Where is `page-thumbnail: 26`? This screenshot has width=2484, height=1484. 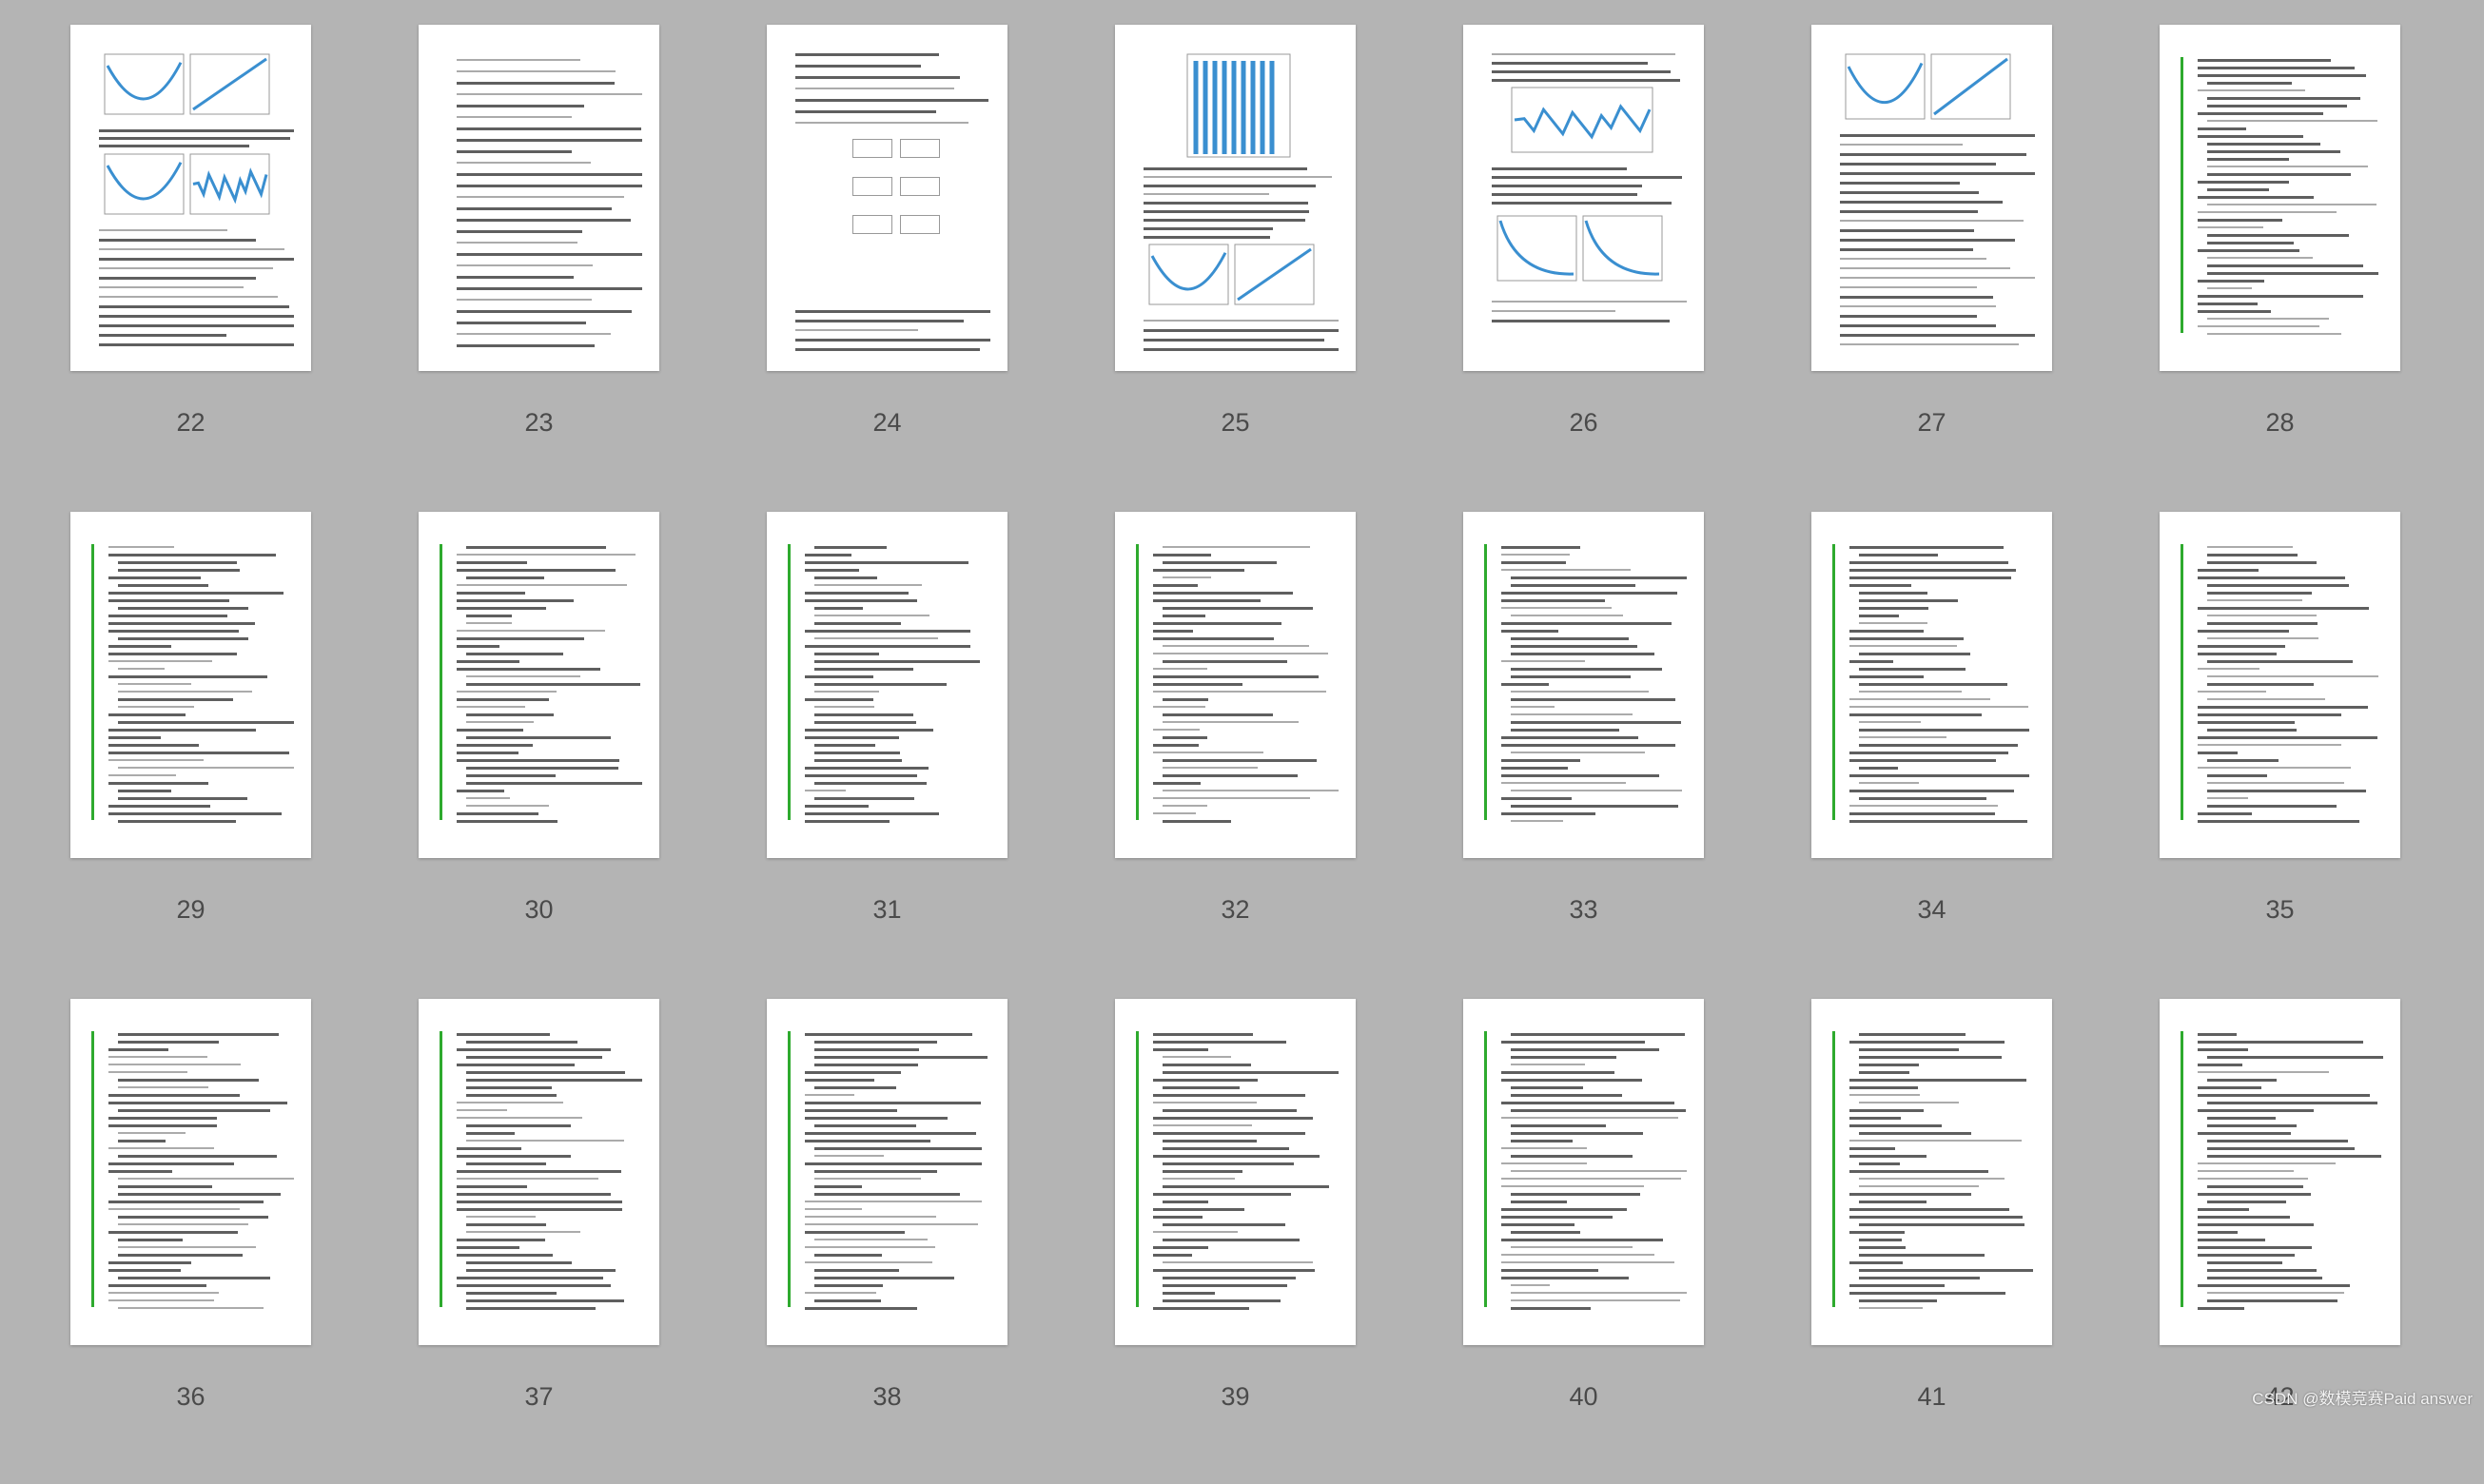 page-thumbnail: 26 is located at coordinates (1583, 267).